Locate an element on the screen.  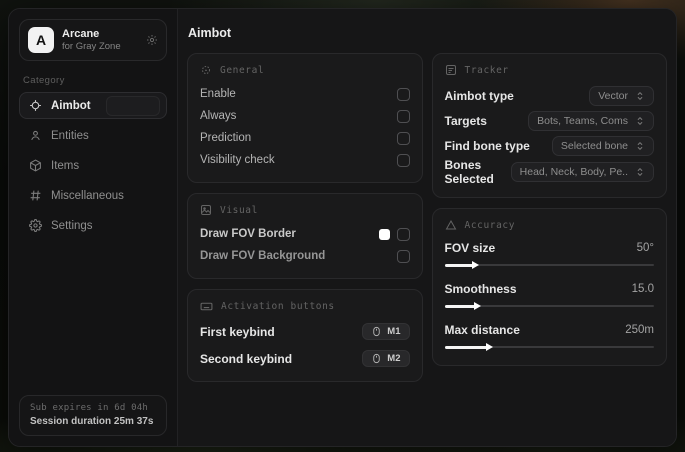
card-title: Activation buttons is located at coordinates (278, 306).